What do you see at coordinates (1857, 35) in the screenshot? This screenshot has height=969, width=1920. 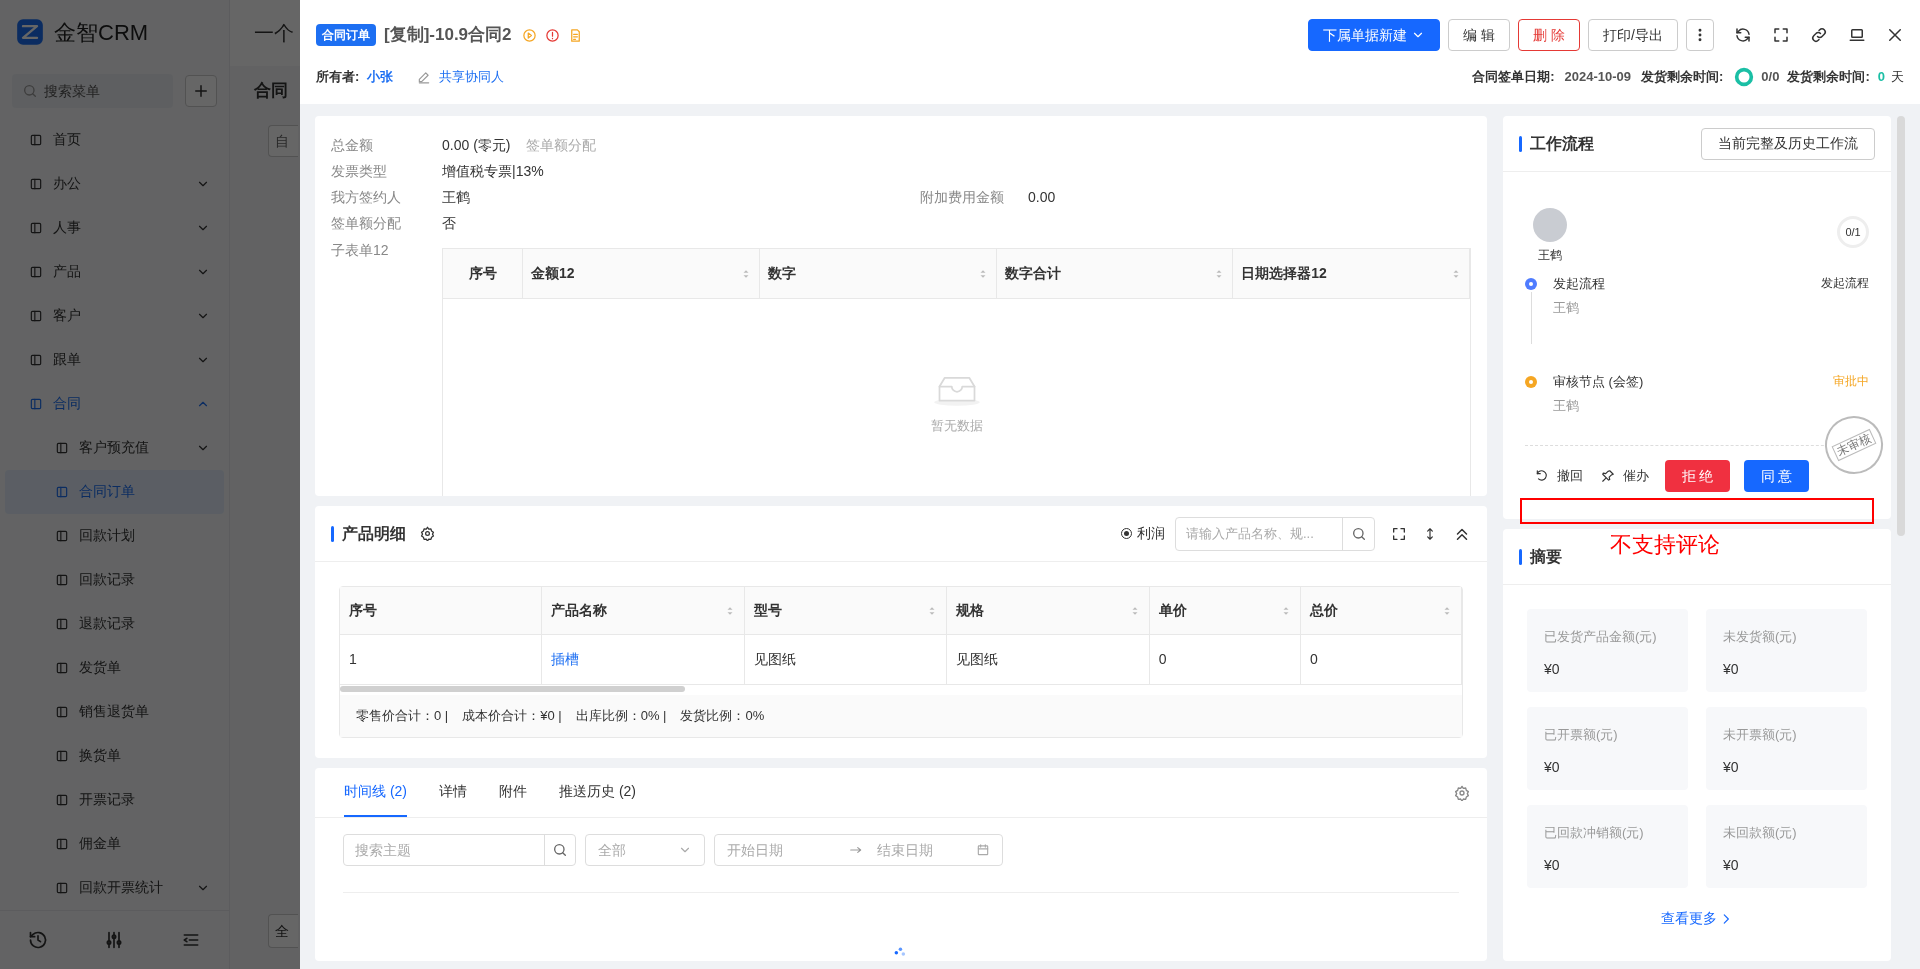 I see `laptop-icon` at bounding box center [1857, 35].